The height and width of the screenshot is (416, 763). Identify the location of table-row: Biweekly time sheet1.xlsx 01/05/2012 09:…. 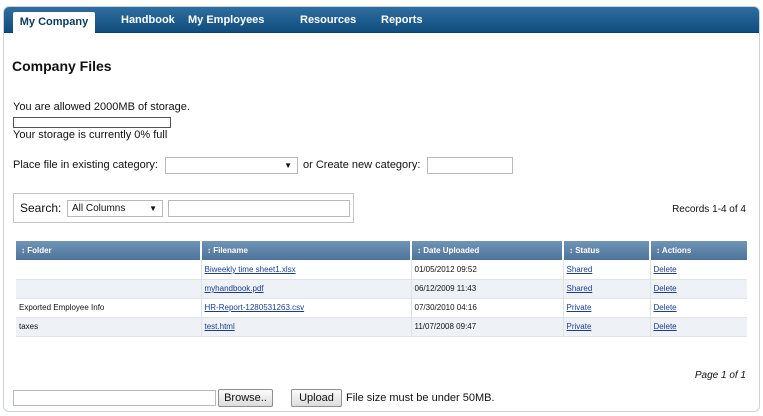
(381, 270).